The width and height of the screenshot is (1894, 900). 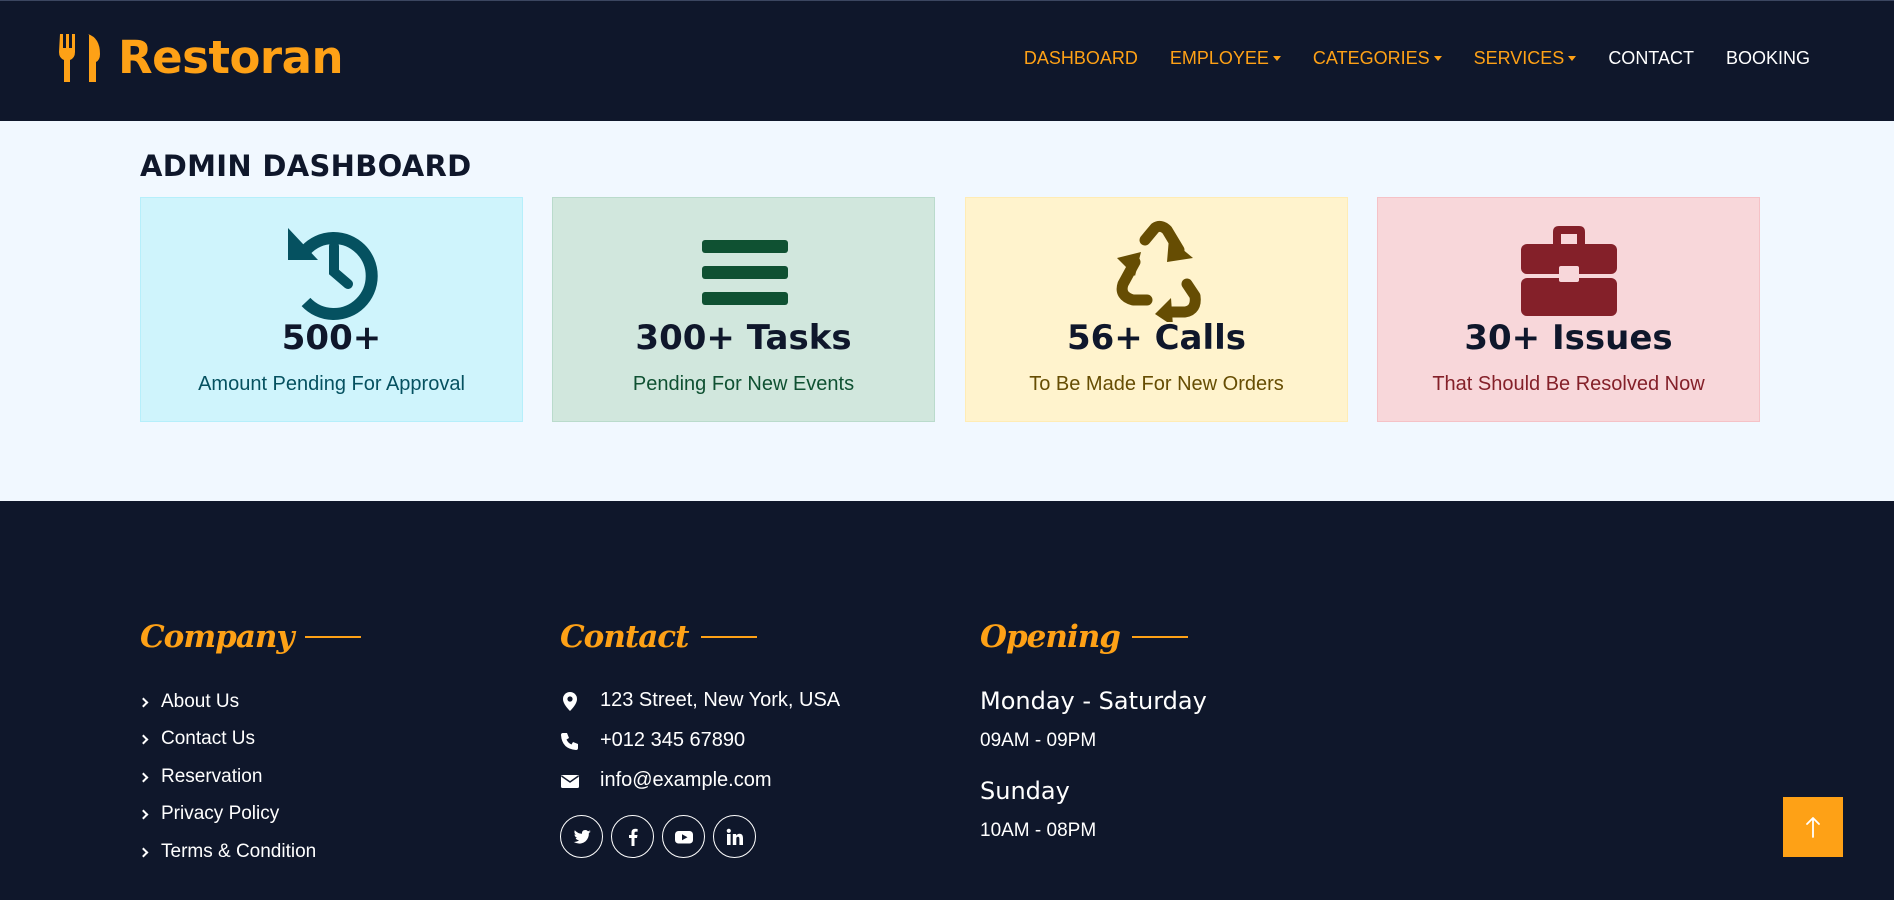 I want to click on opening-hours-weekdays: 09AM - 09PM, so click(x=1038, y=740).